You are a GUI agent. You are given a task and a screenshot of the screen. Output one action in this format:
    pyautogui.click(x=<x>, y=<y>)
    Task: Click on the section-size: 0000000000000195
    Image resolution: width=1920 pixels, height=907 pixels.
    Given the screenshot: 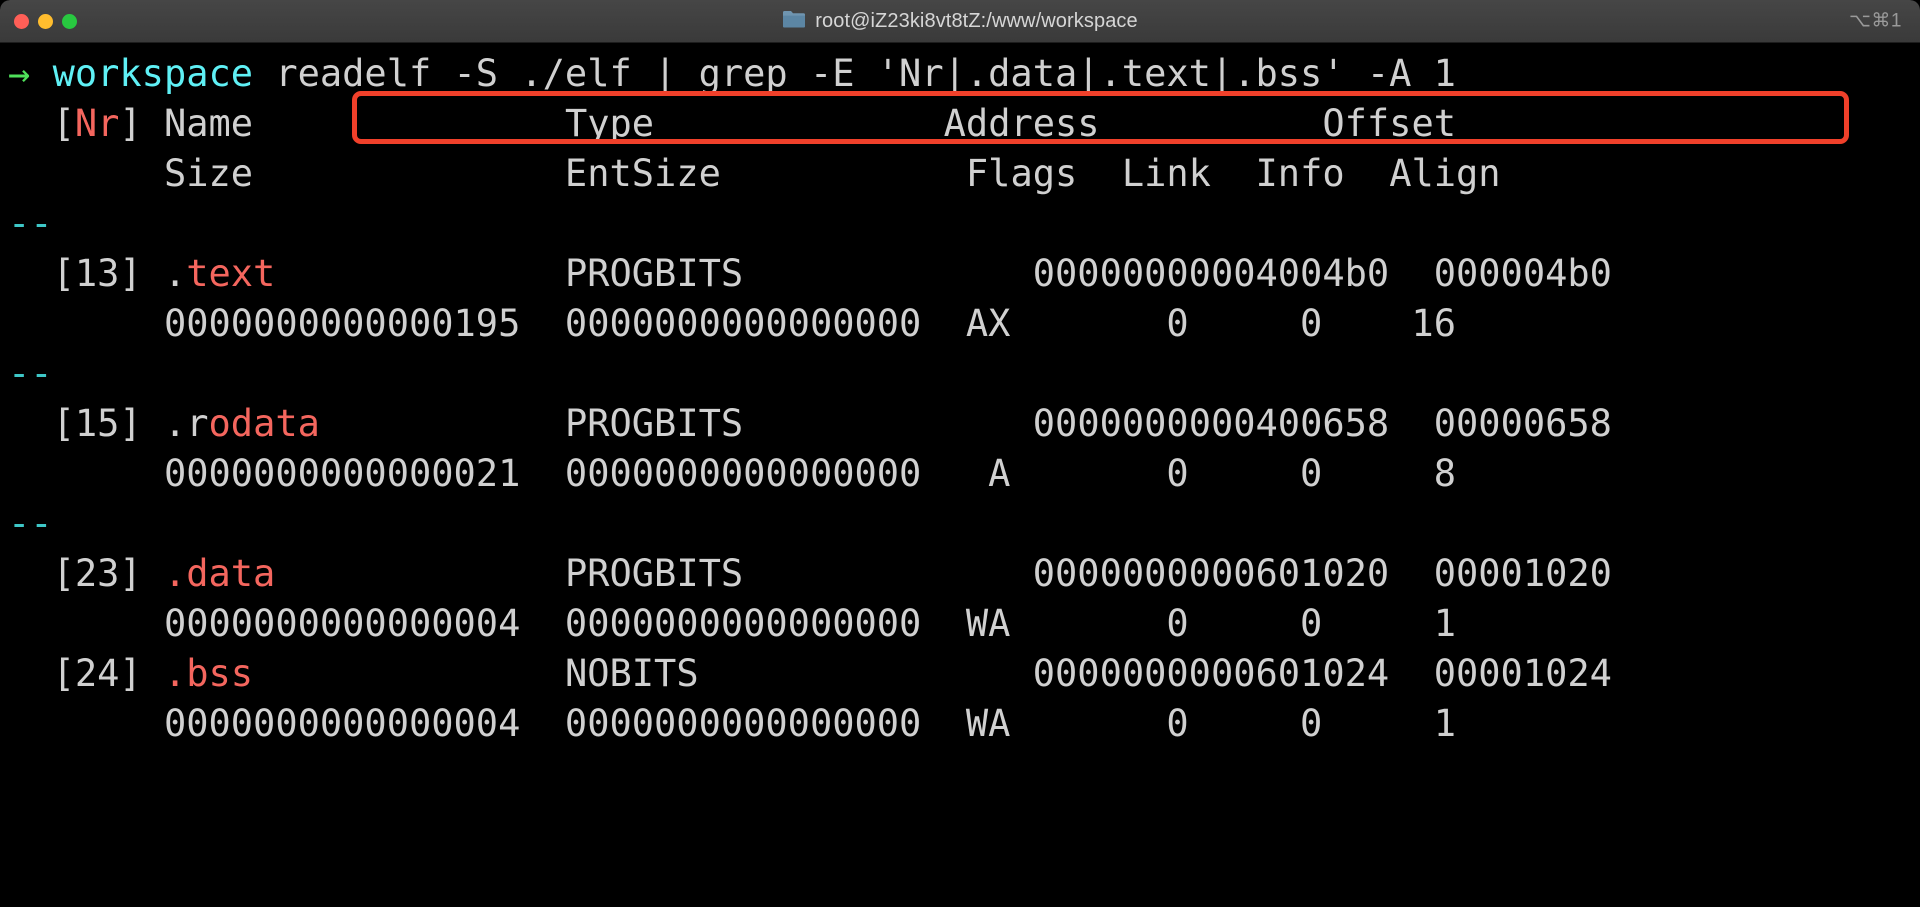 What is the action you would take?
    pyautogui.click(x=342, y=323)
    